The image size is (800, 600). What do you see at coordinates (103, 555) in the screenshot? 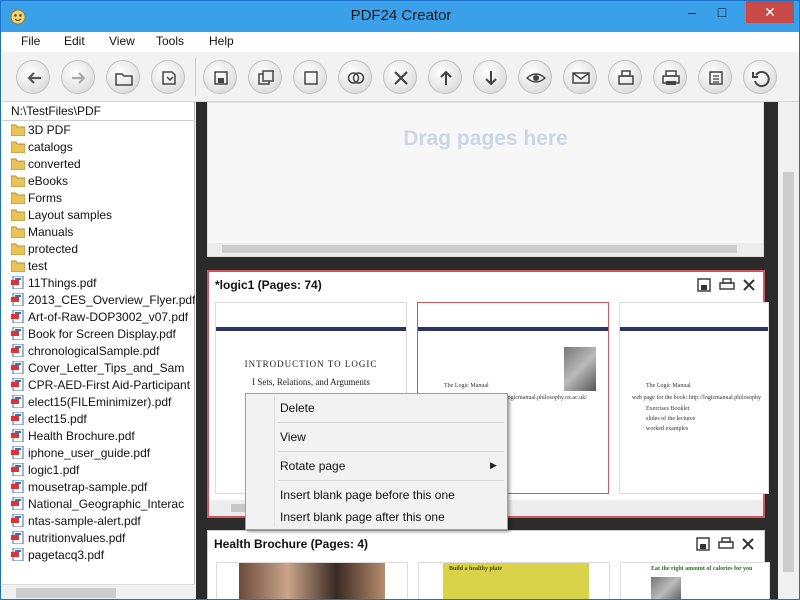
I see `file-item: pagetacq3.pdf` at bounding box center [103, 555].